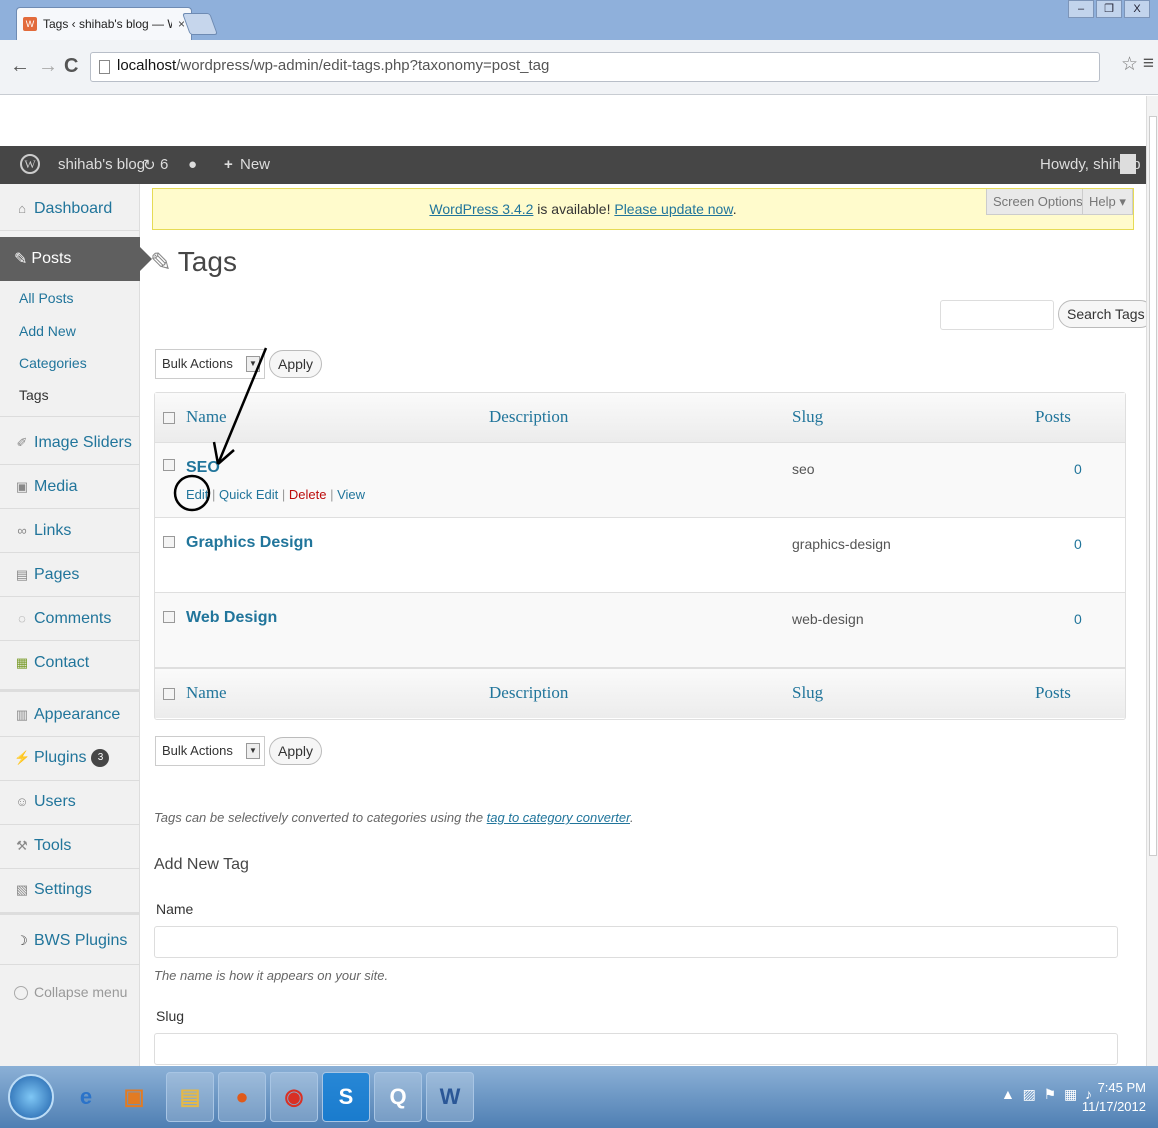  I want to click on sidebar-item-posts: ✎ Posts, so click(76, 259).